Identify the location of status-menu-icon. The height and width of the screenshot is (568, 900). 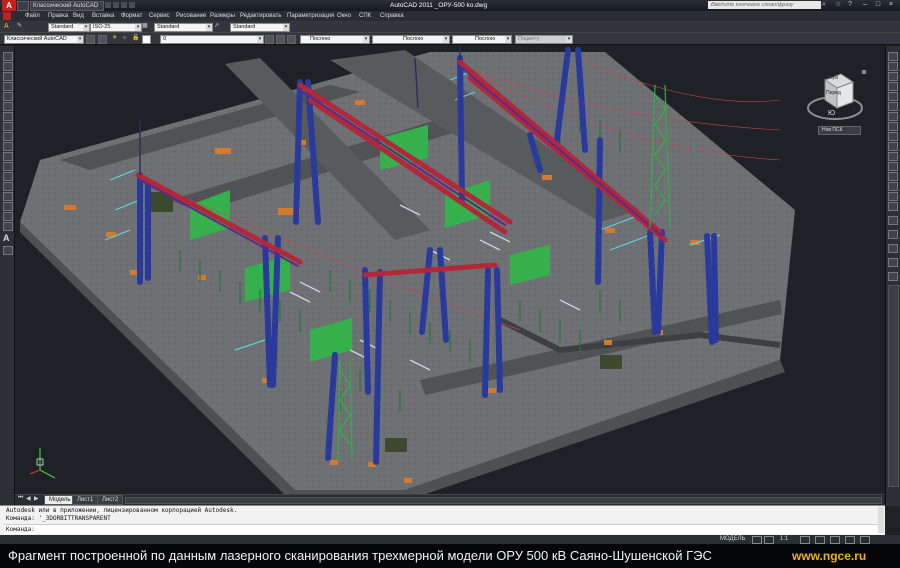
(865, 540).